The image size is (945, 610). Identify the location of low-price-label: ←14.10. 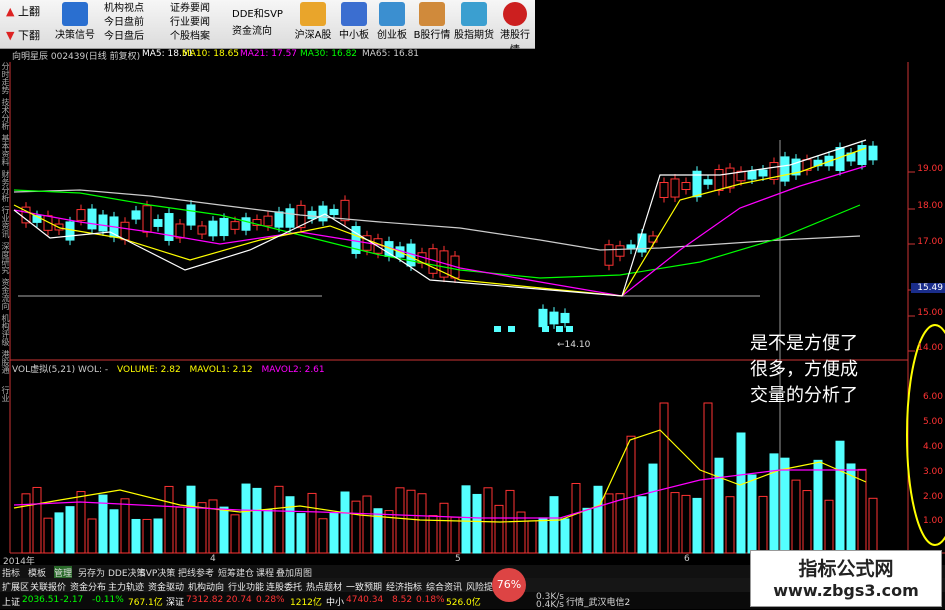
(574, 345).